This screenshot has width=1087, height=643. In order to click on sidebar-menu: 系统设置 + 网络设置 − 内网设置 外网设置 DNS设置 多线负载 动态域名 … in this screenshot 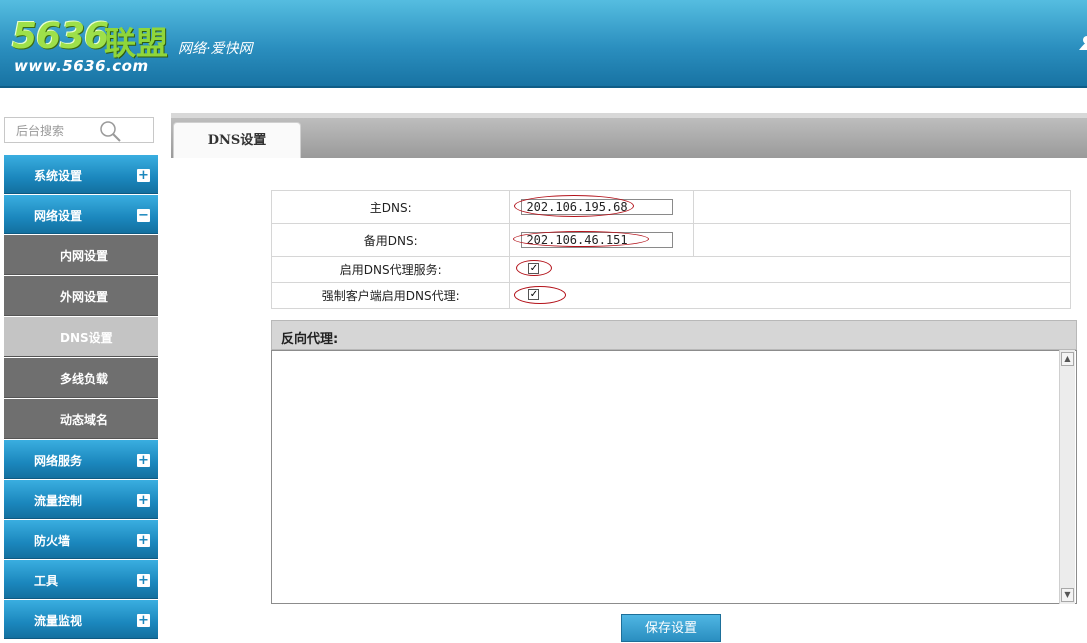, I will do `click(81, 397)`.